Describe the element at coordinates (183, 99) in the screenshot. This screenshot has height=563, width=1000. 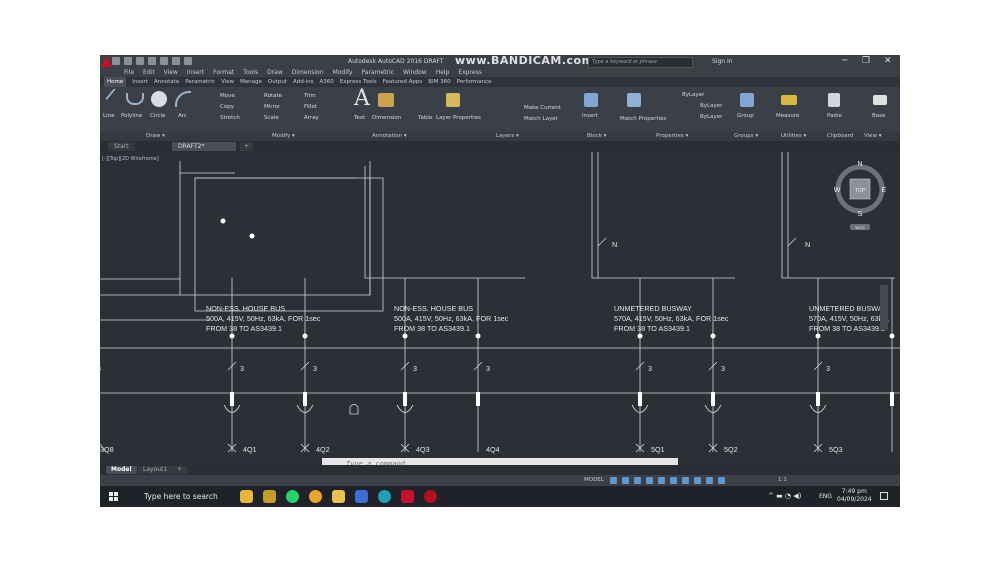
I see `arc-icon` at that location.